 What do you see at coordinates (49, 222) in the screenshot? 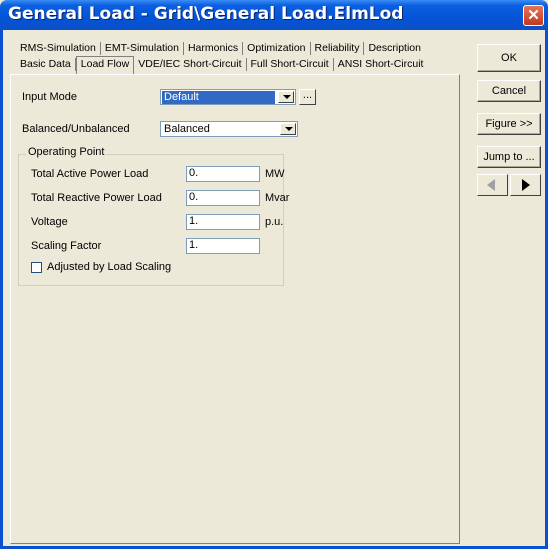
I see `voltage-label: Voltage` at bounding box center [49, 222].